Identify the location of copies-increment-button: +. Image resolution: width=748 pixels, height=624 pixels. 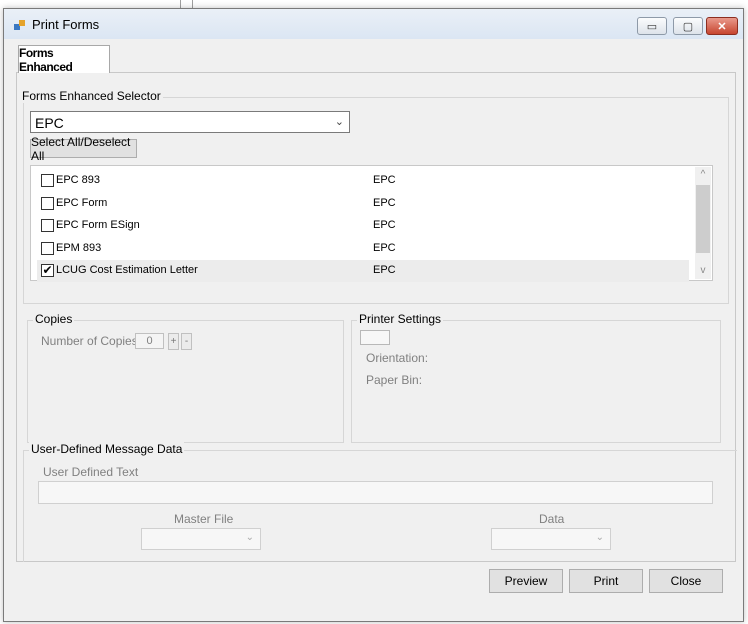
(173, 341).